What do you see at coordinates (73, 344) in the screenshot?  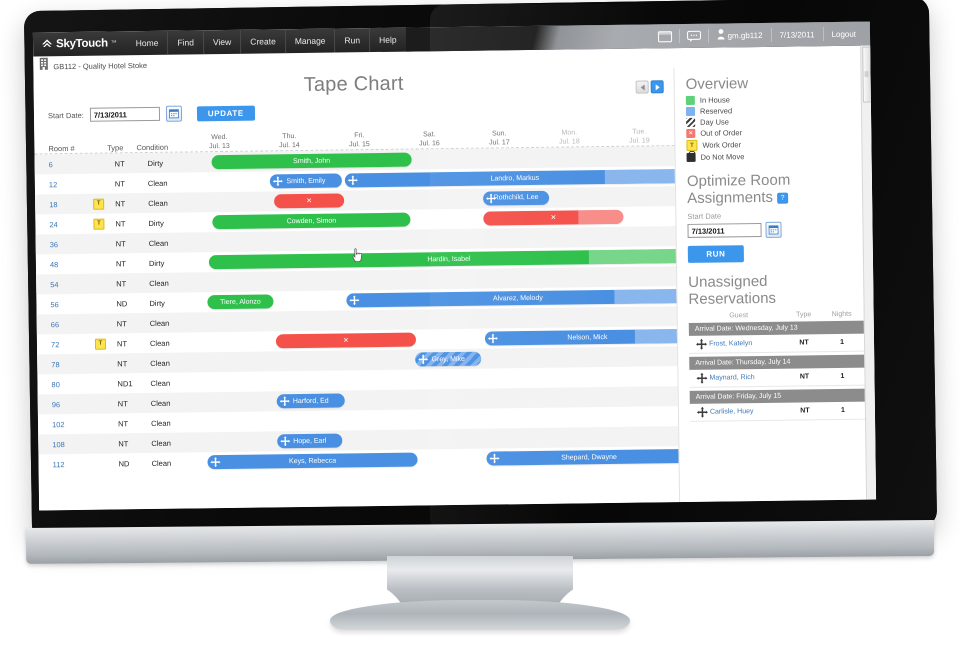 I see `room-number: 72` at bounding box center [73, 344].